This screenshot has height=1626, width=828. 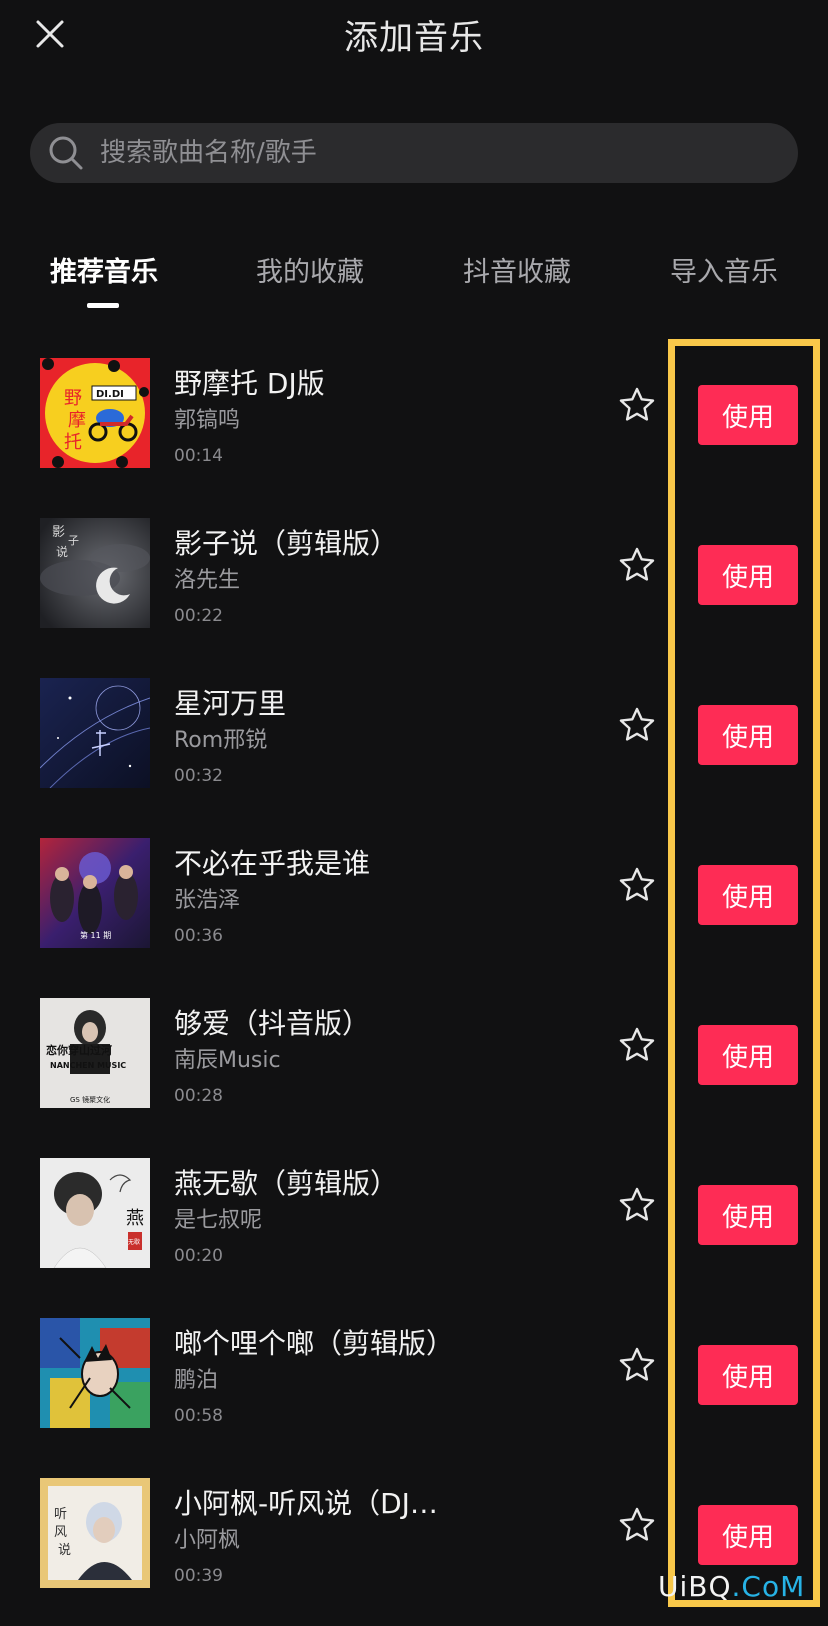 I want to click on tab-recommended: 推荐音乐, so click(x=104, y=269).